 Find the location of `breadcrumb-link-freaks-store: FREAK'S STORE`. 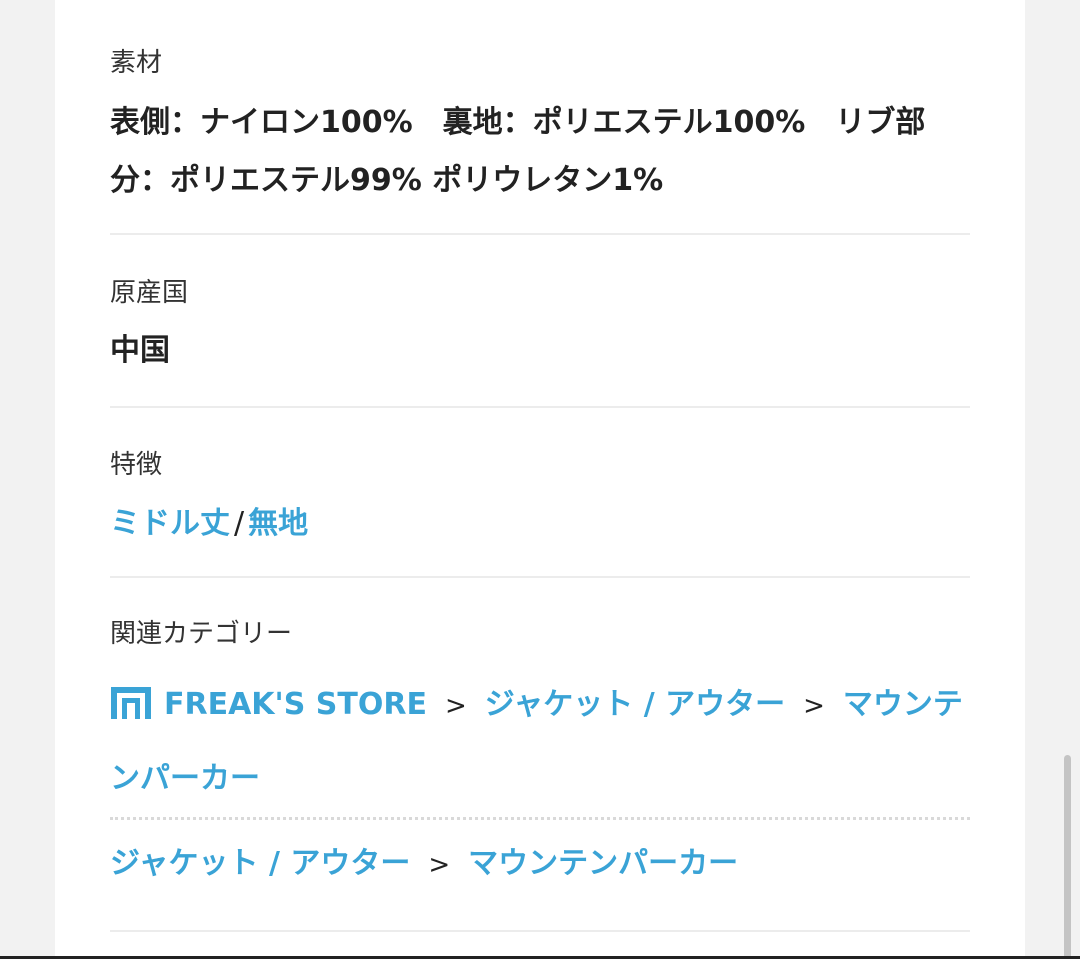

breadcrumb-link-freaks-store: FREAK'S STORE is located at coordinates (295, 704).